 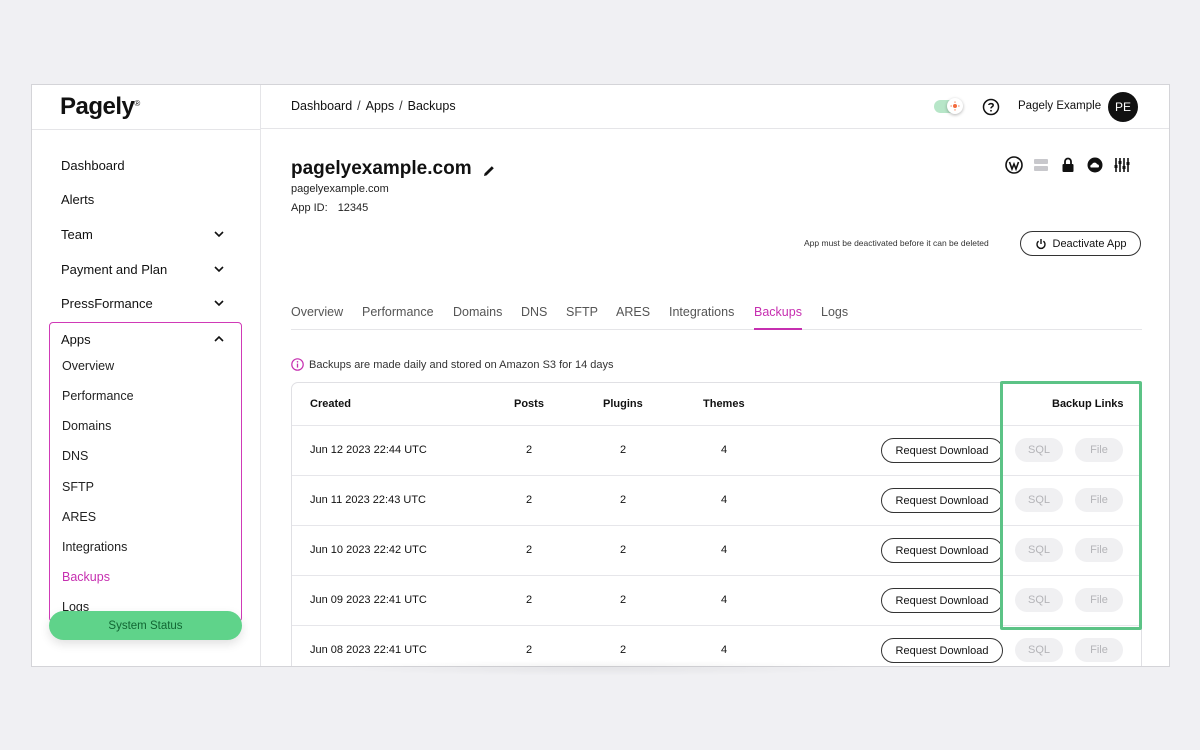 I want to click on sidebar-subitem-domains: Domains, so click(x=86, y=428).